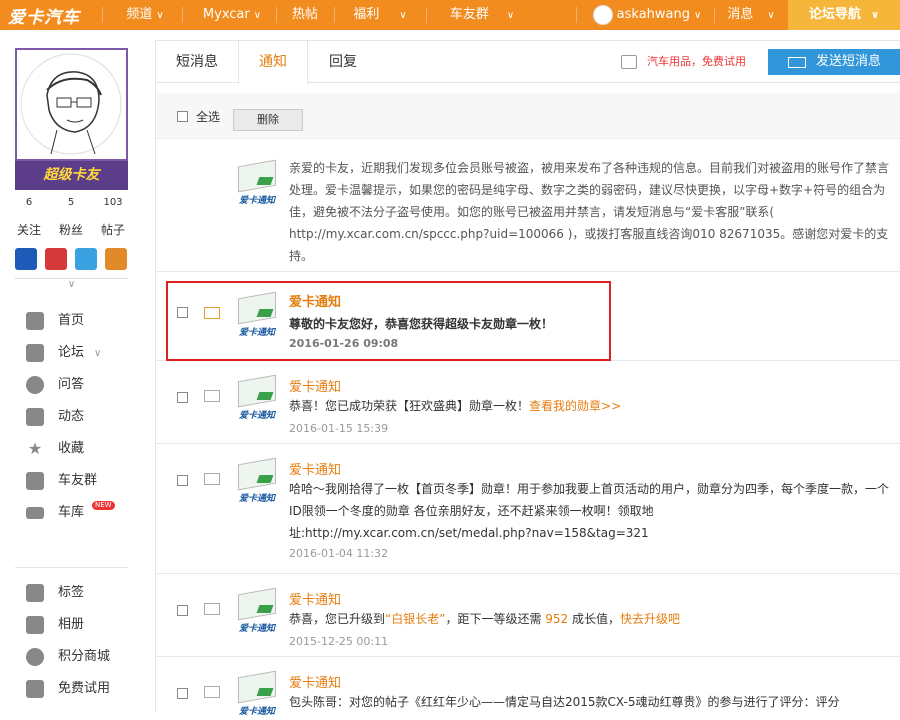  I want to click on messages-menu: 消息 ∨, so click(751, 15).